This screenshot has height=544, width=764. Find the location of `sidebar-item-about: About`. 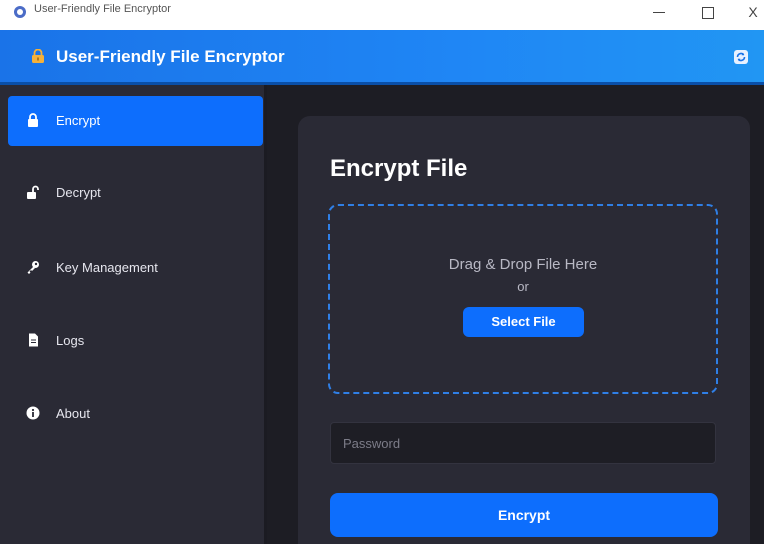

sidebar-item-about: About is located at coordinates (135, 414).